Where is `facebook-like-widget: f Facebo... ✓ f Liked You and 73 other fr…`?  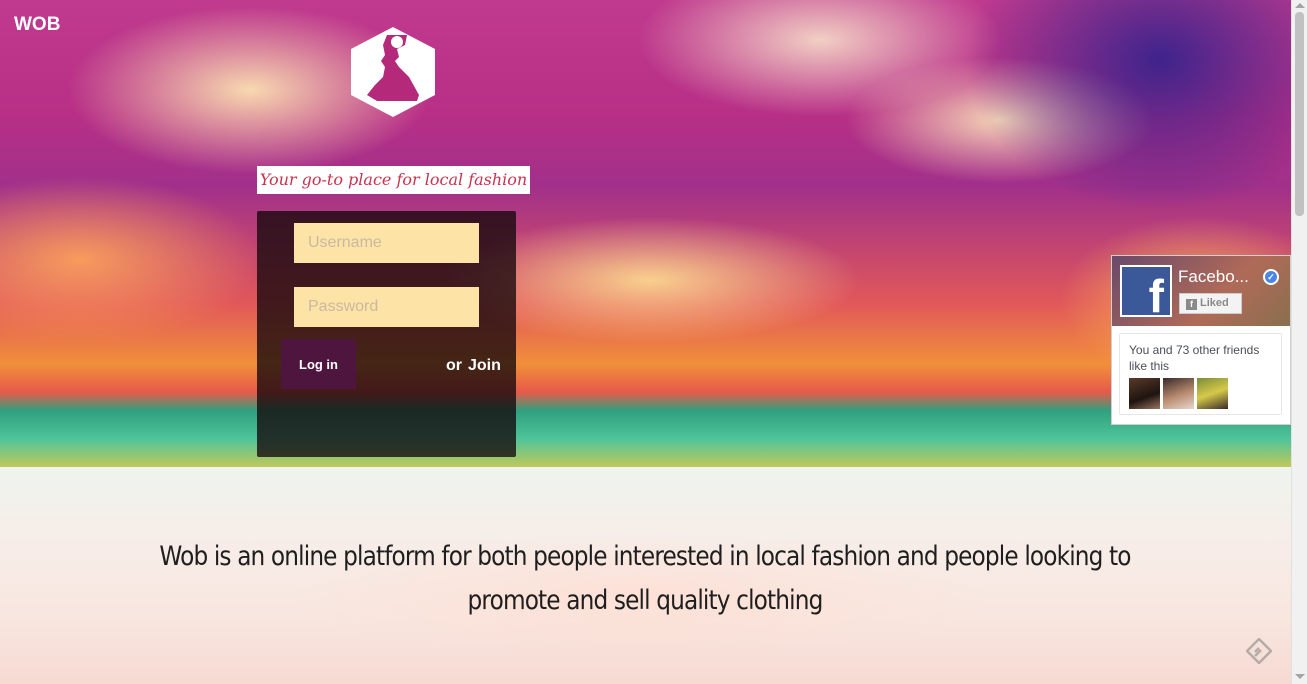
facebook-like-widget: f Facebo... ✓ f Liked You and 73 other fr… is located at coordinates (1201, 340).